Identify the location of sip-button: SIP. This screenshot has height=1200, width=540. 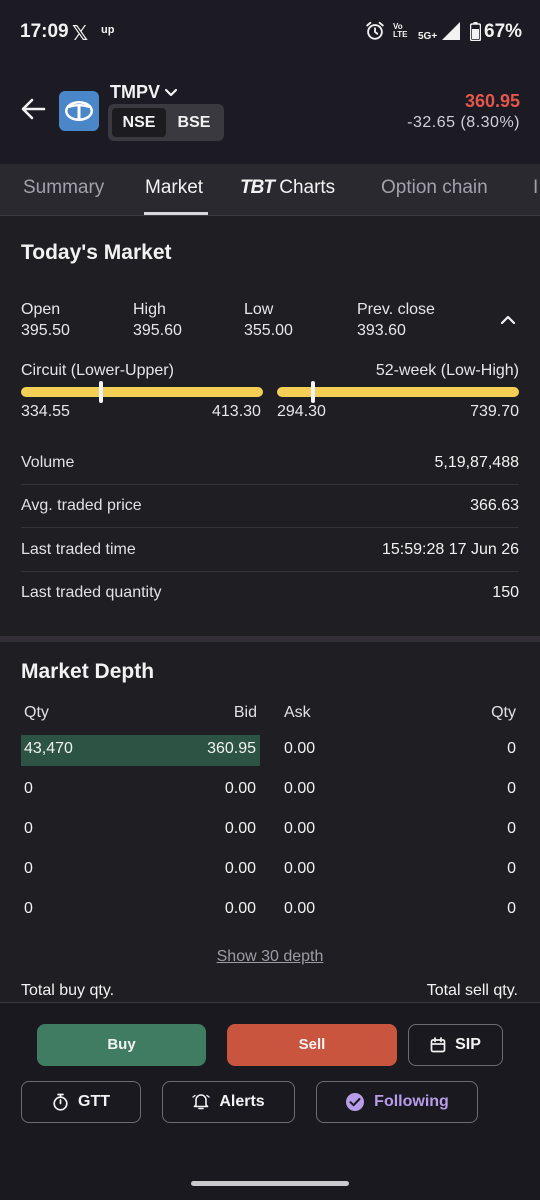
(455, 1045).